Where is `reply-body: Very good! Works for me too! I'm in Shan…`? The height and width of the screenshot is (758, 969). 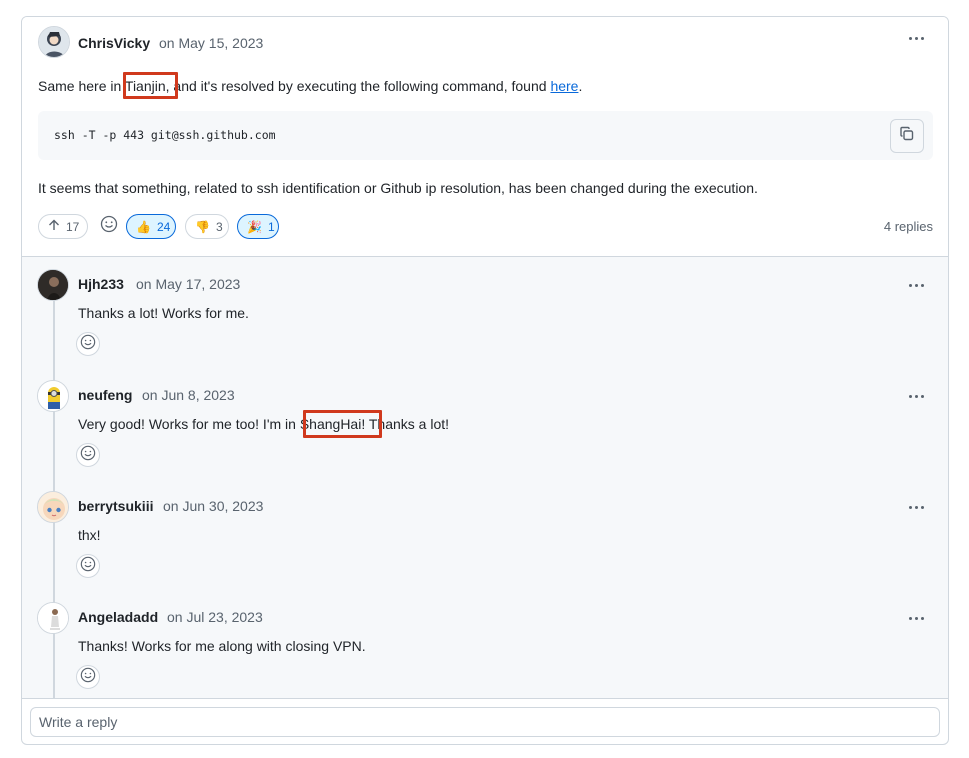 reply-body: Very good! Works for me too! I'm in Shan… is located at coordinates (264, 424).